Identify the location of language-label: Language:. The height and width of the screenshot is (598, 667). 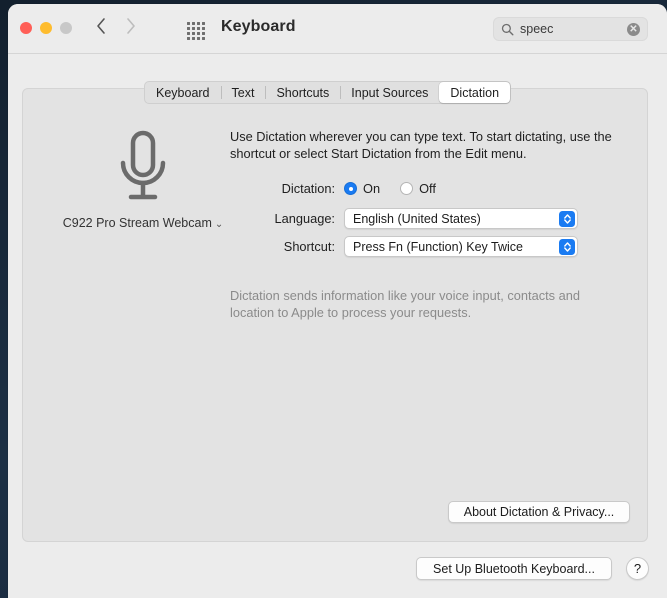
(305, 218).